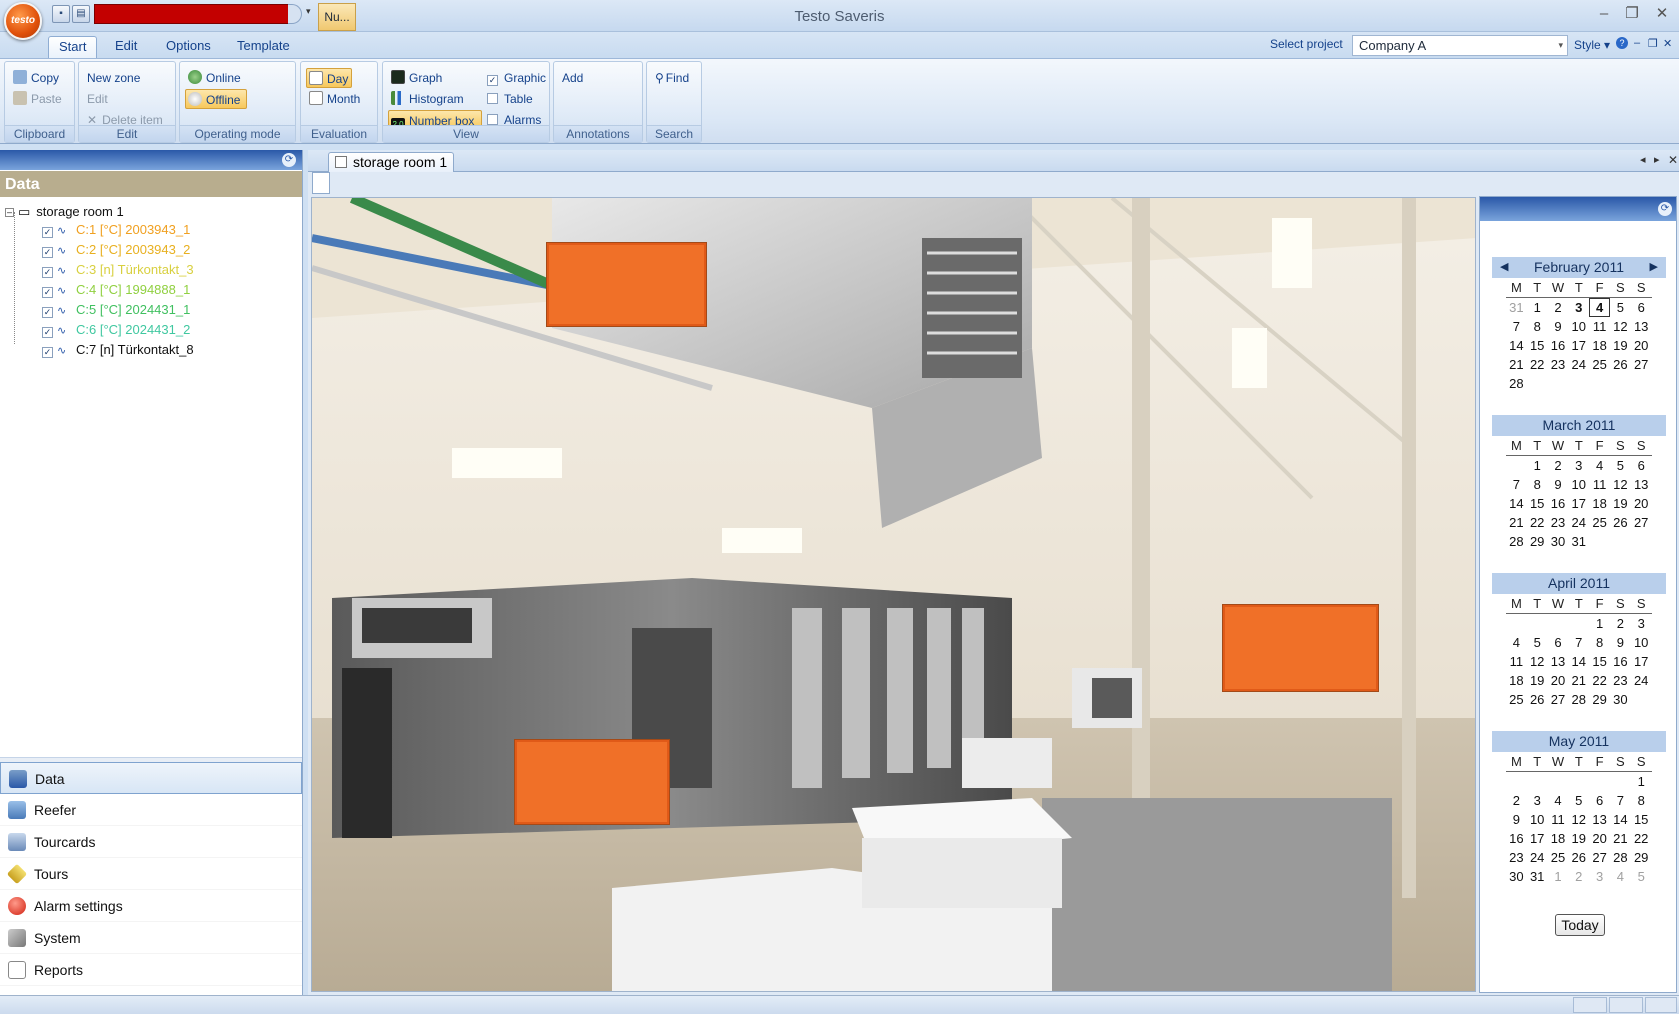 This screenshot has height=1014, width=1679. Describe the element at coordinates (671, 78) in the screenshot. I see `find-button: ⚲ Find` at that location.